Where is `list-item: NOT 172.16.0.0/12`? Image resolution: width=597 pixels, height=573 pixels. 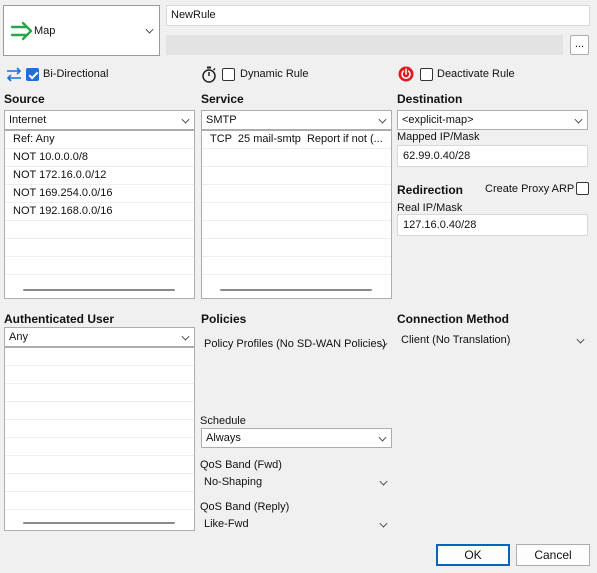
list-item: NOT 172.16.0.0/12 is located at coordinates (99, 176).